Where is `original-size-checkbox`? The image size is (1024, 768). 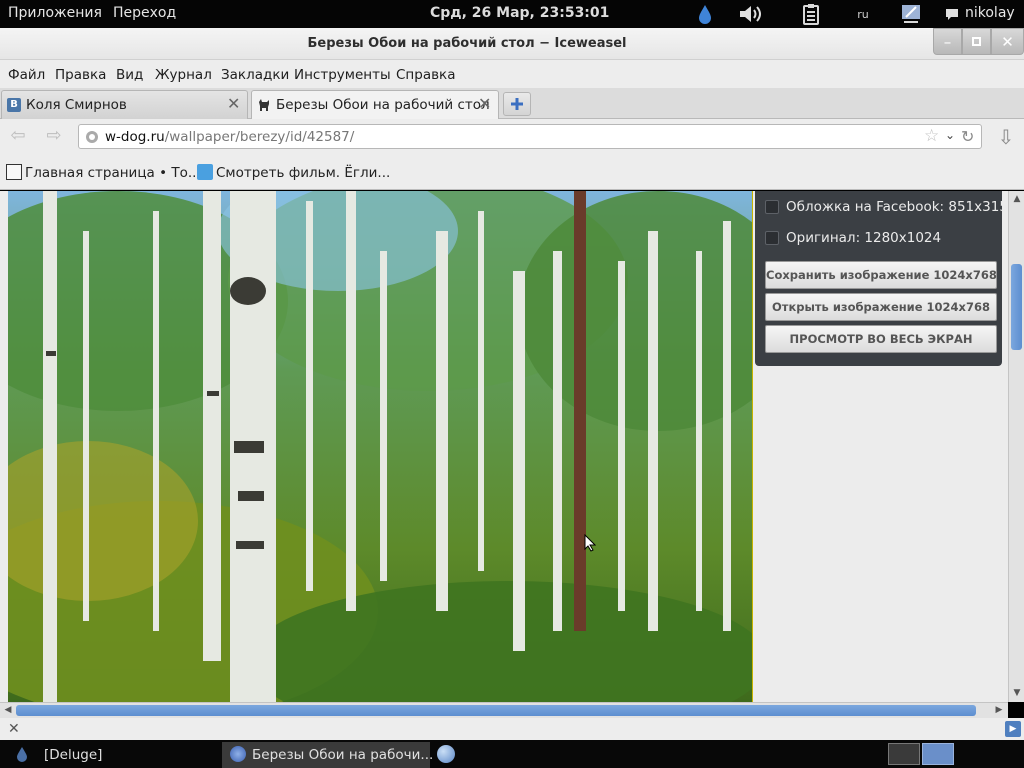 original-size-checkbox is located at coordinates (772, 238).